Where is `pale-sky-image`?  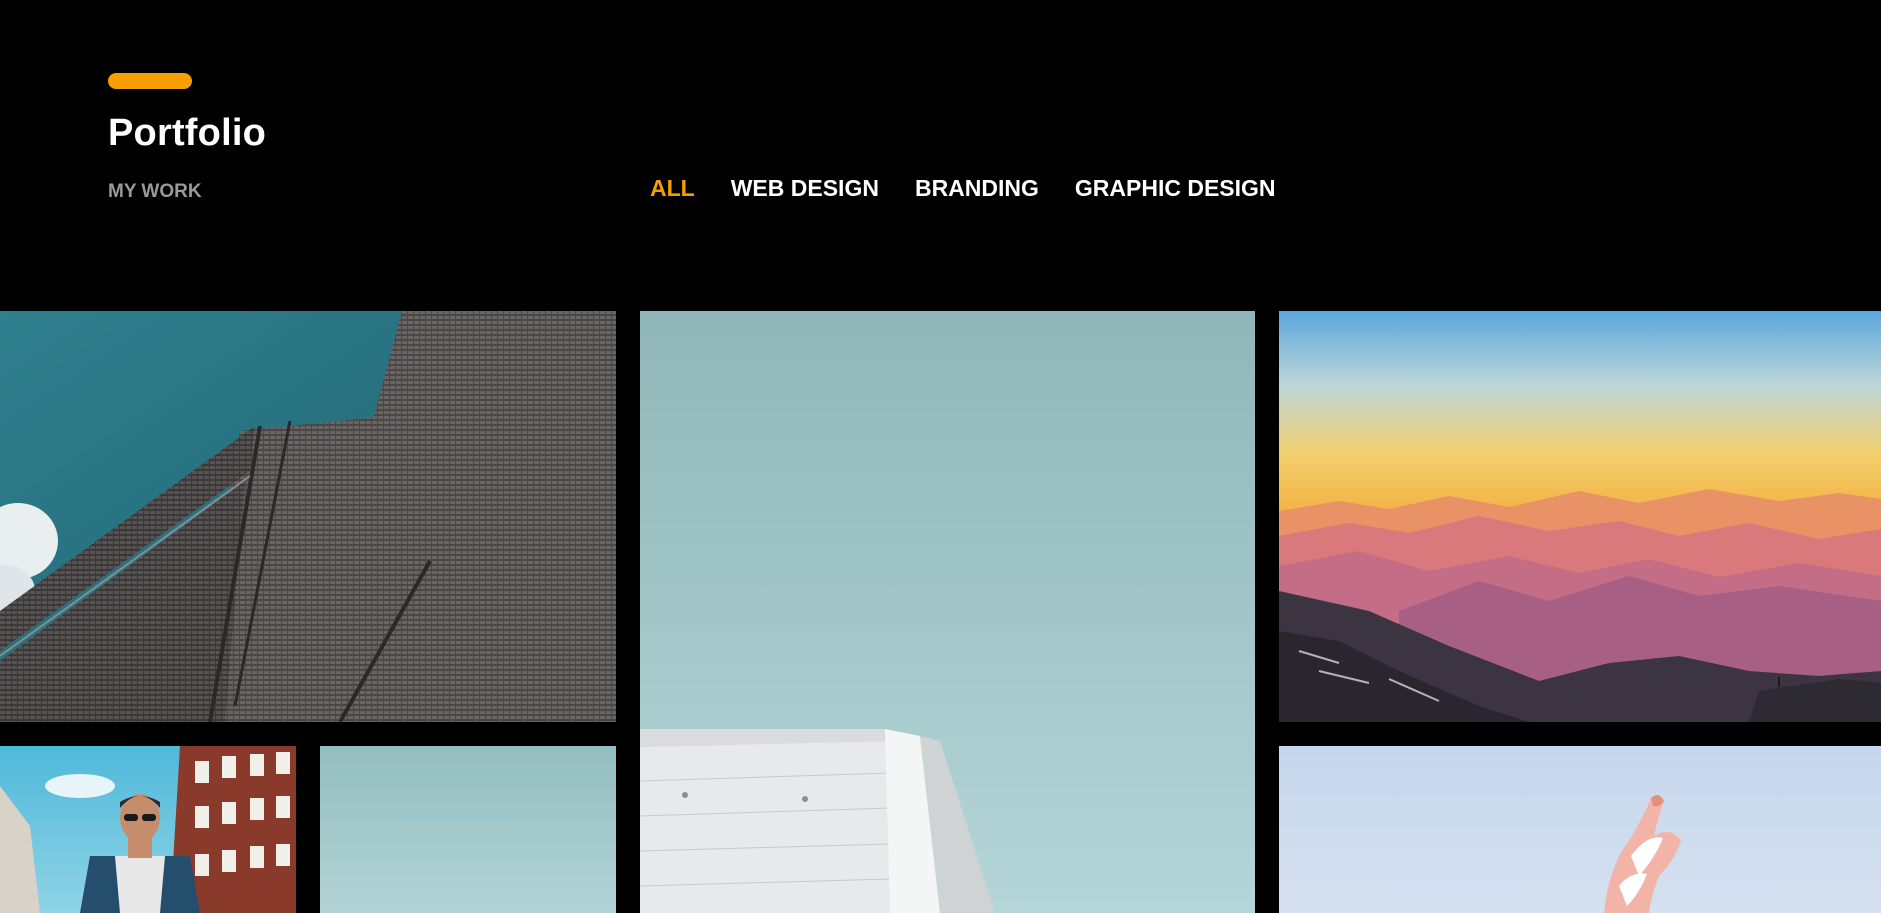
pale-sky-image is located at coordinates (468, 829).